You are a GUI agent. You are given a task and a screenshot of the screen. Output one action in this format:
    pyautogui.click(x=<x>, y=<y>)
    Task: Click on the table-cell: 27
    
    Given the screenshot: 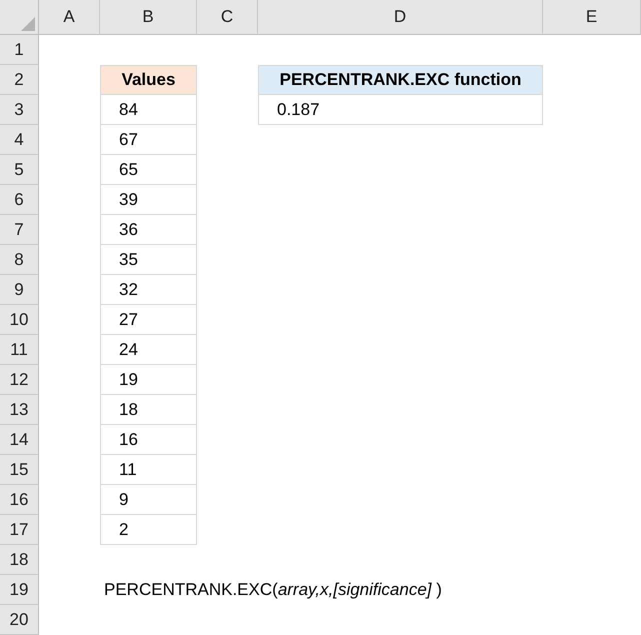 What is the action you would take?
    pyautogui.click(x=148, y=319)
    